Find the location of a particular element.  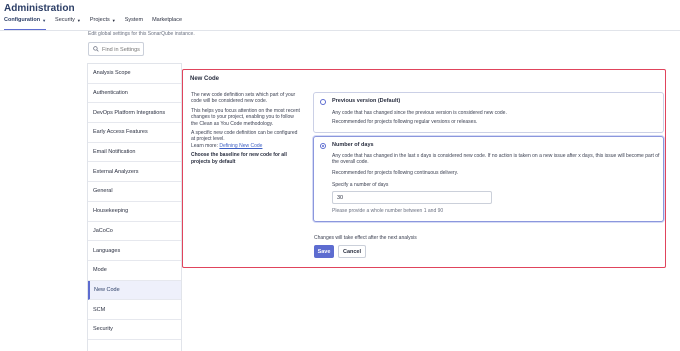

nav-security-label: Security is located at coordinates (65, 20).